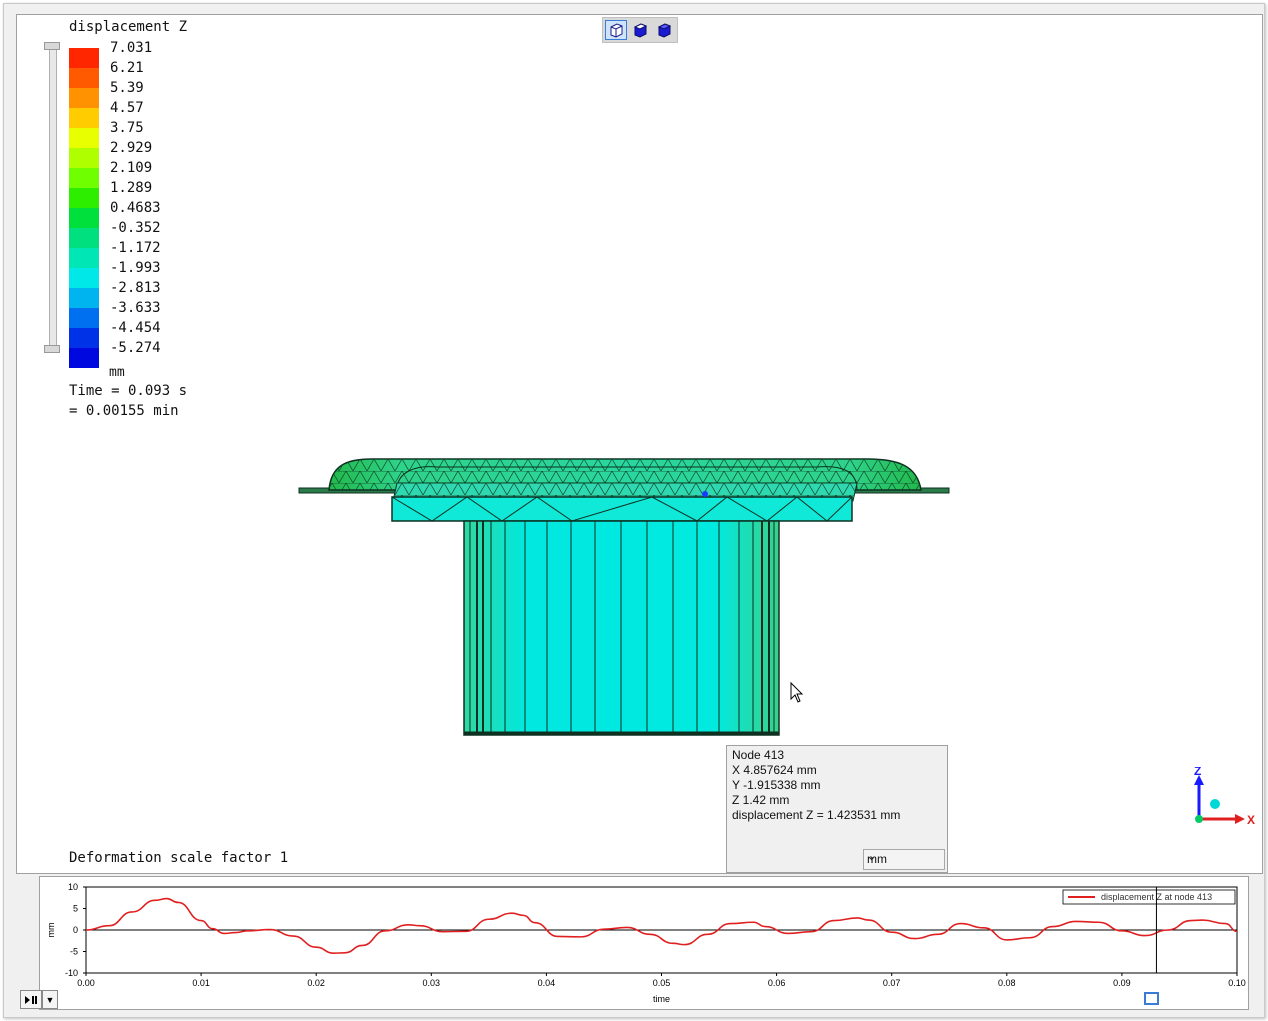  What do you see at coordinates (127, 108) in the screenshot?
I see `legend-value: 4.57` at bounding box center [127, 108].